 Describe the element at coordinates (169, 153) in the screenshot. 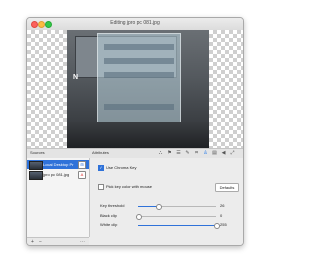

I see `flag-icon: ⚑` at that location.